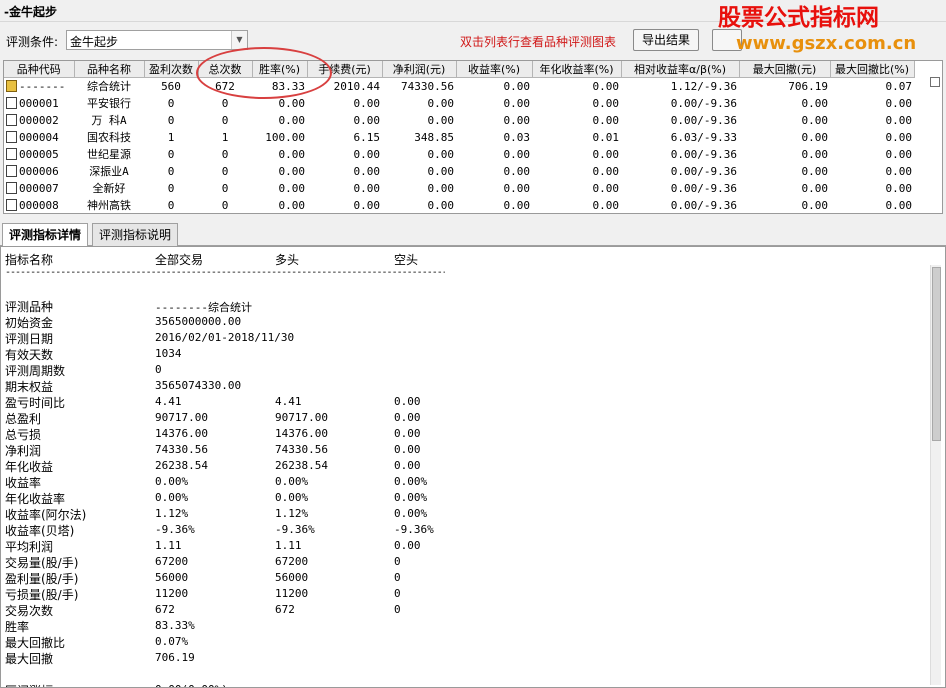 Image resolution: width=946 pixels, height=688 pixels. Describe the element at coordinates (109, 69) in the screenshot. I see `col-header: 品种名称` at that location.